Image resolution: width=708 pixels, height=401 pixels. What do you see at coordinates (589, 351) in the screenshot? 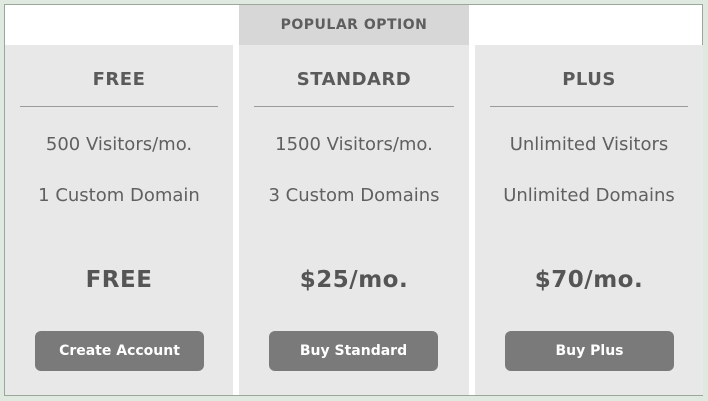
I see `buy-plus-button: Buy Plus` at bounding box center [589, 351].